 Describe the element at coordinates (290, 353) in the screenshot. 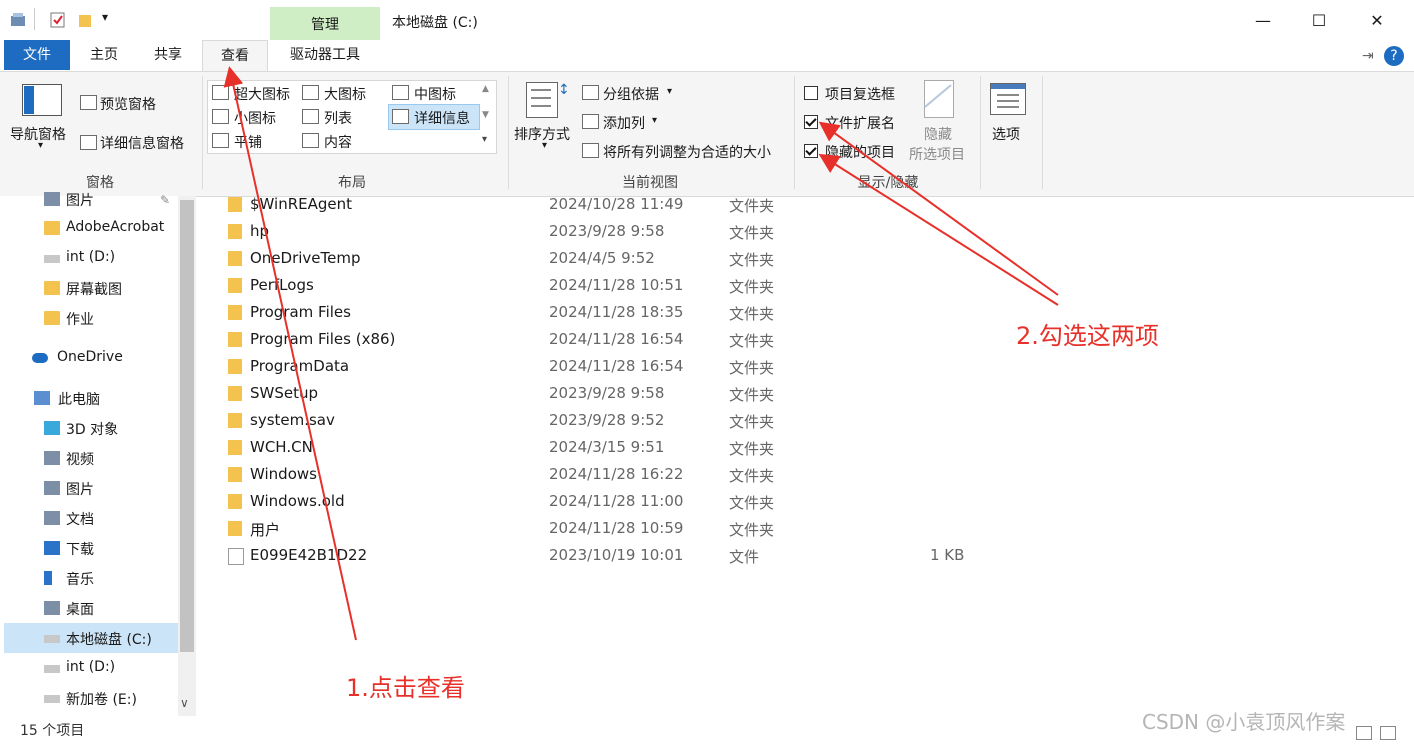

I see `annotation-arrow-step1` at that location.